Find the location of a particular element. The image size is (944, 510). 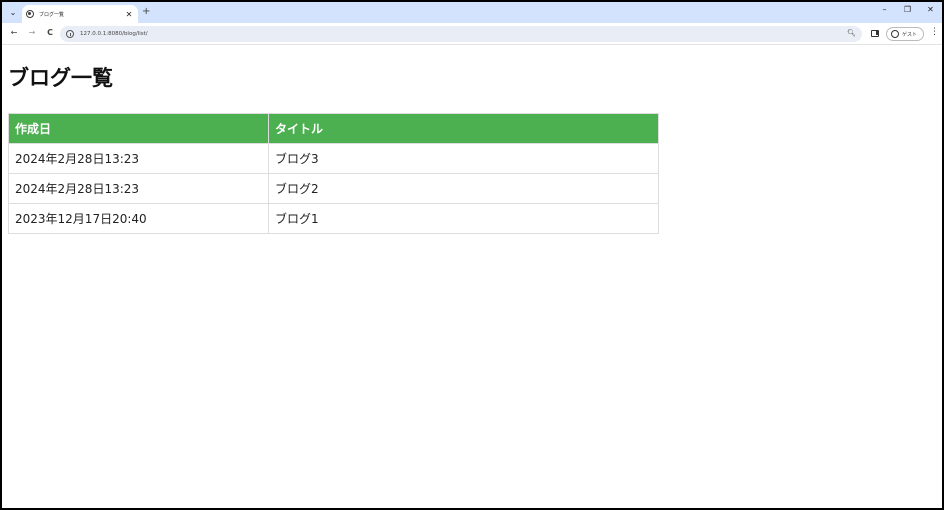

table-row: 2024年2月28日13:23 ブログ2 is located at coordinates (333, 188).